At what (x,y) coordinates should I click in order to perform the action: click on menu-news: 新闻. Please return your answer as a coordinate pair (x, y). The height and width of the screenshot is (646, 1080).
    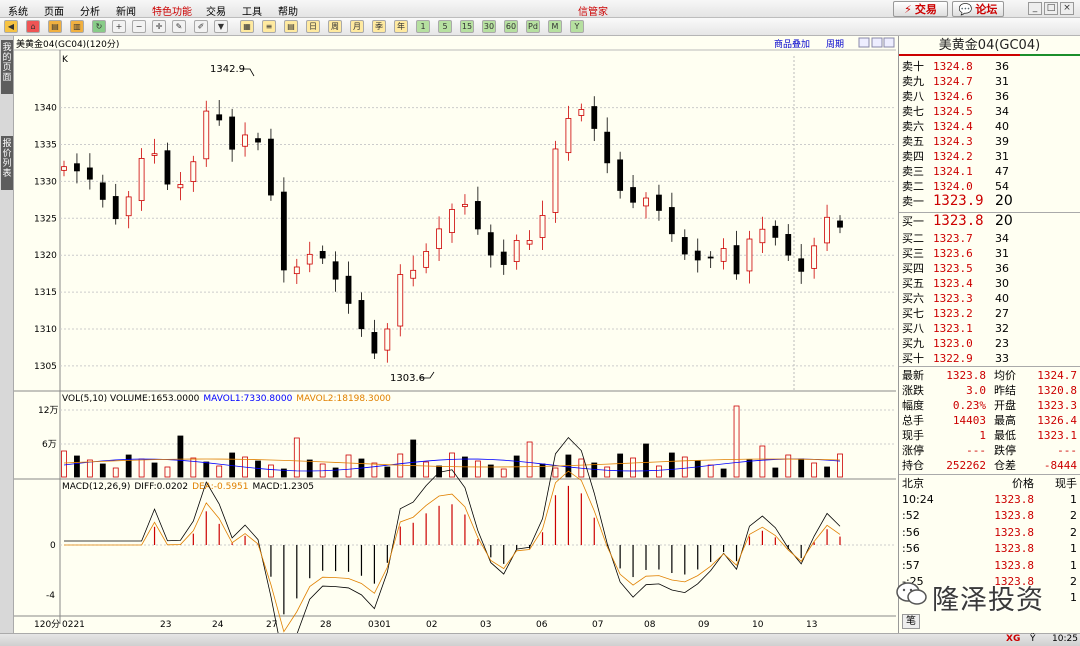
    Looking at the image, I should click on (126, 10).